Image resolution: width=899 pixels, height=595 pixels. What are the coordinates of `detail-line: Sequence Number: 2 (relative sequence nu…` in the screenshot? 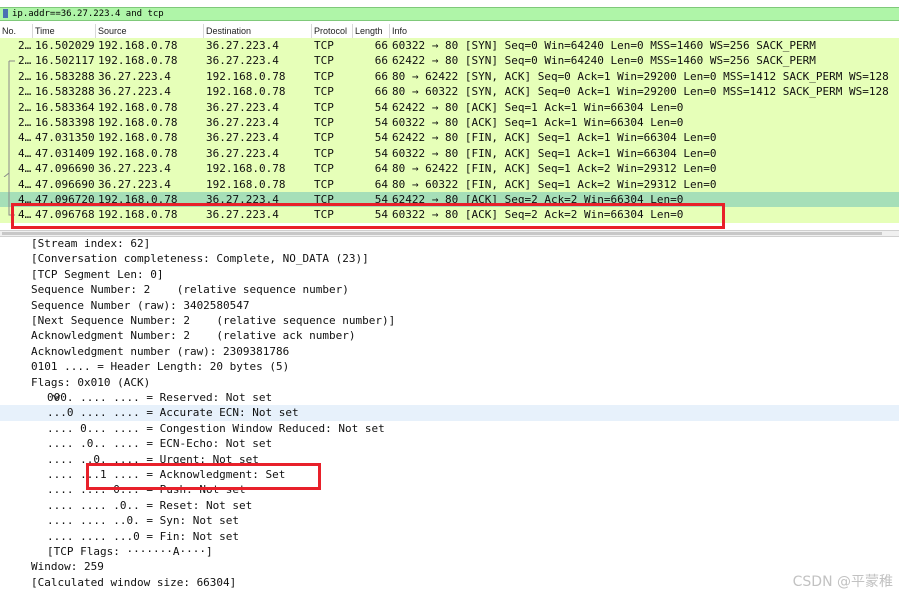 It's located at (449, 289).